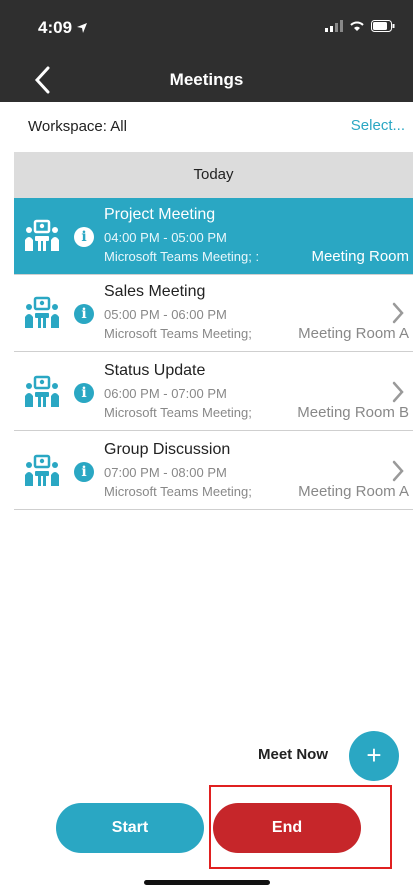  What do you see at coordinates (182, 256) in the screenshot?
I see `meeting-location: Microsoft Teams Meeting; :` at bounding box center [182, 256].